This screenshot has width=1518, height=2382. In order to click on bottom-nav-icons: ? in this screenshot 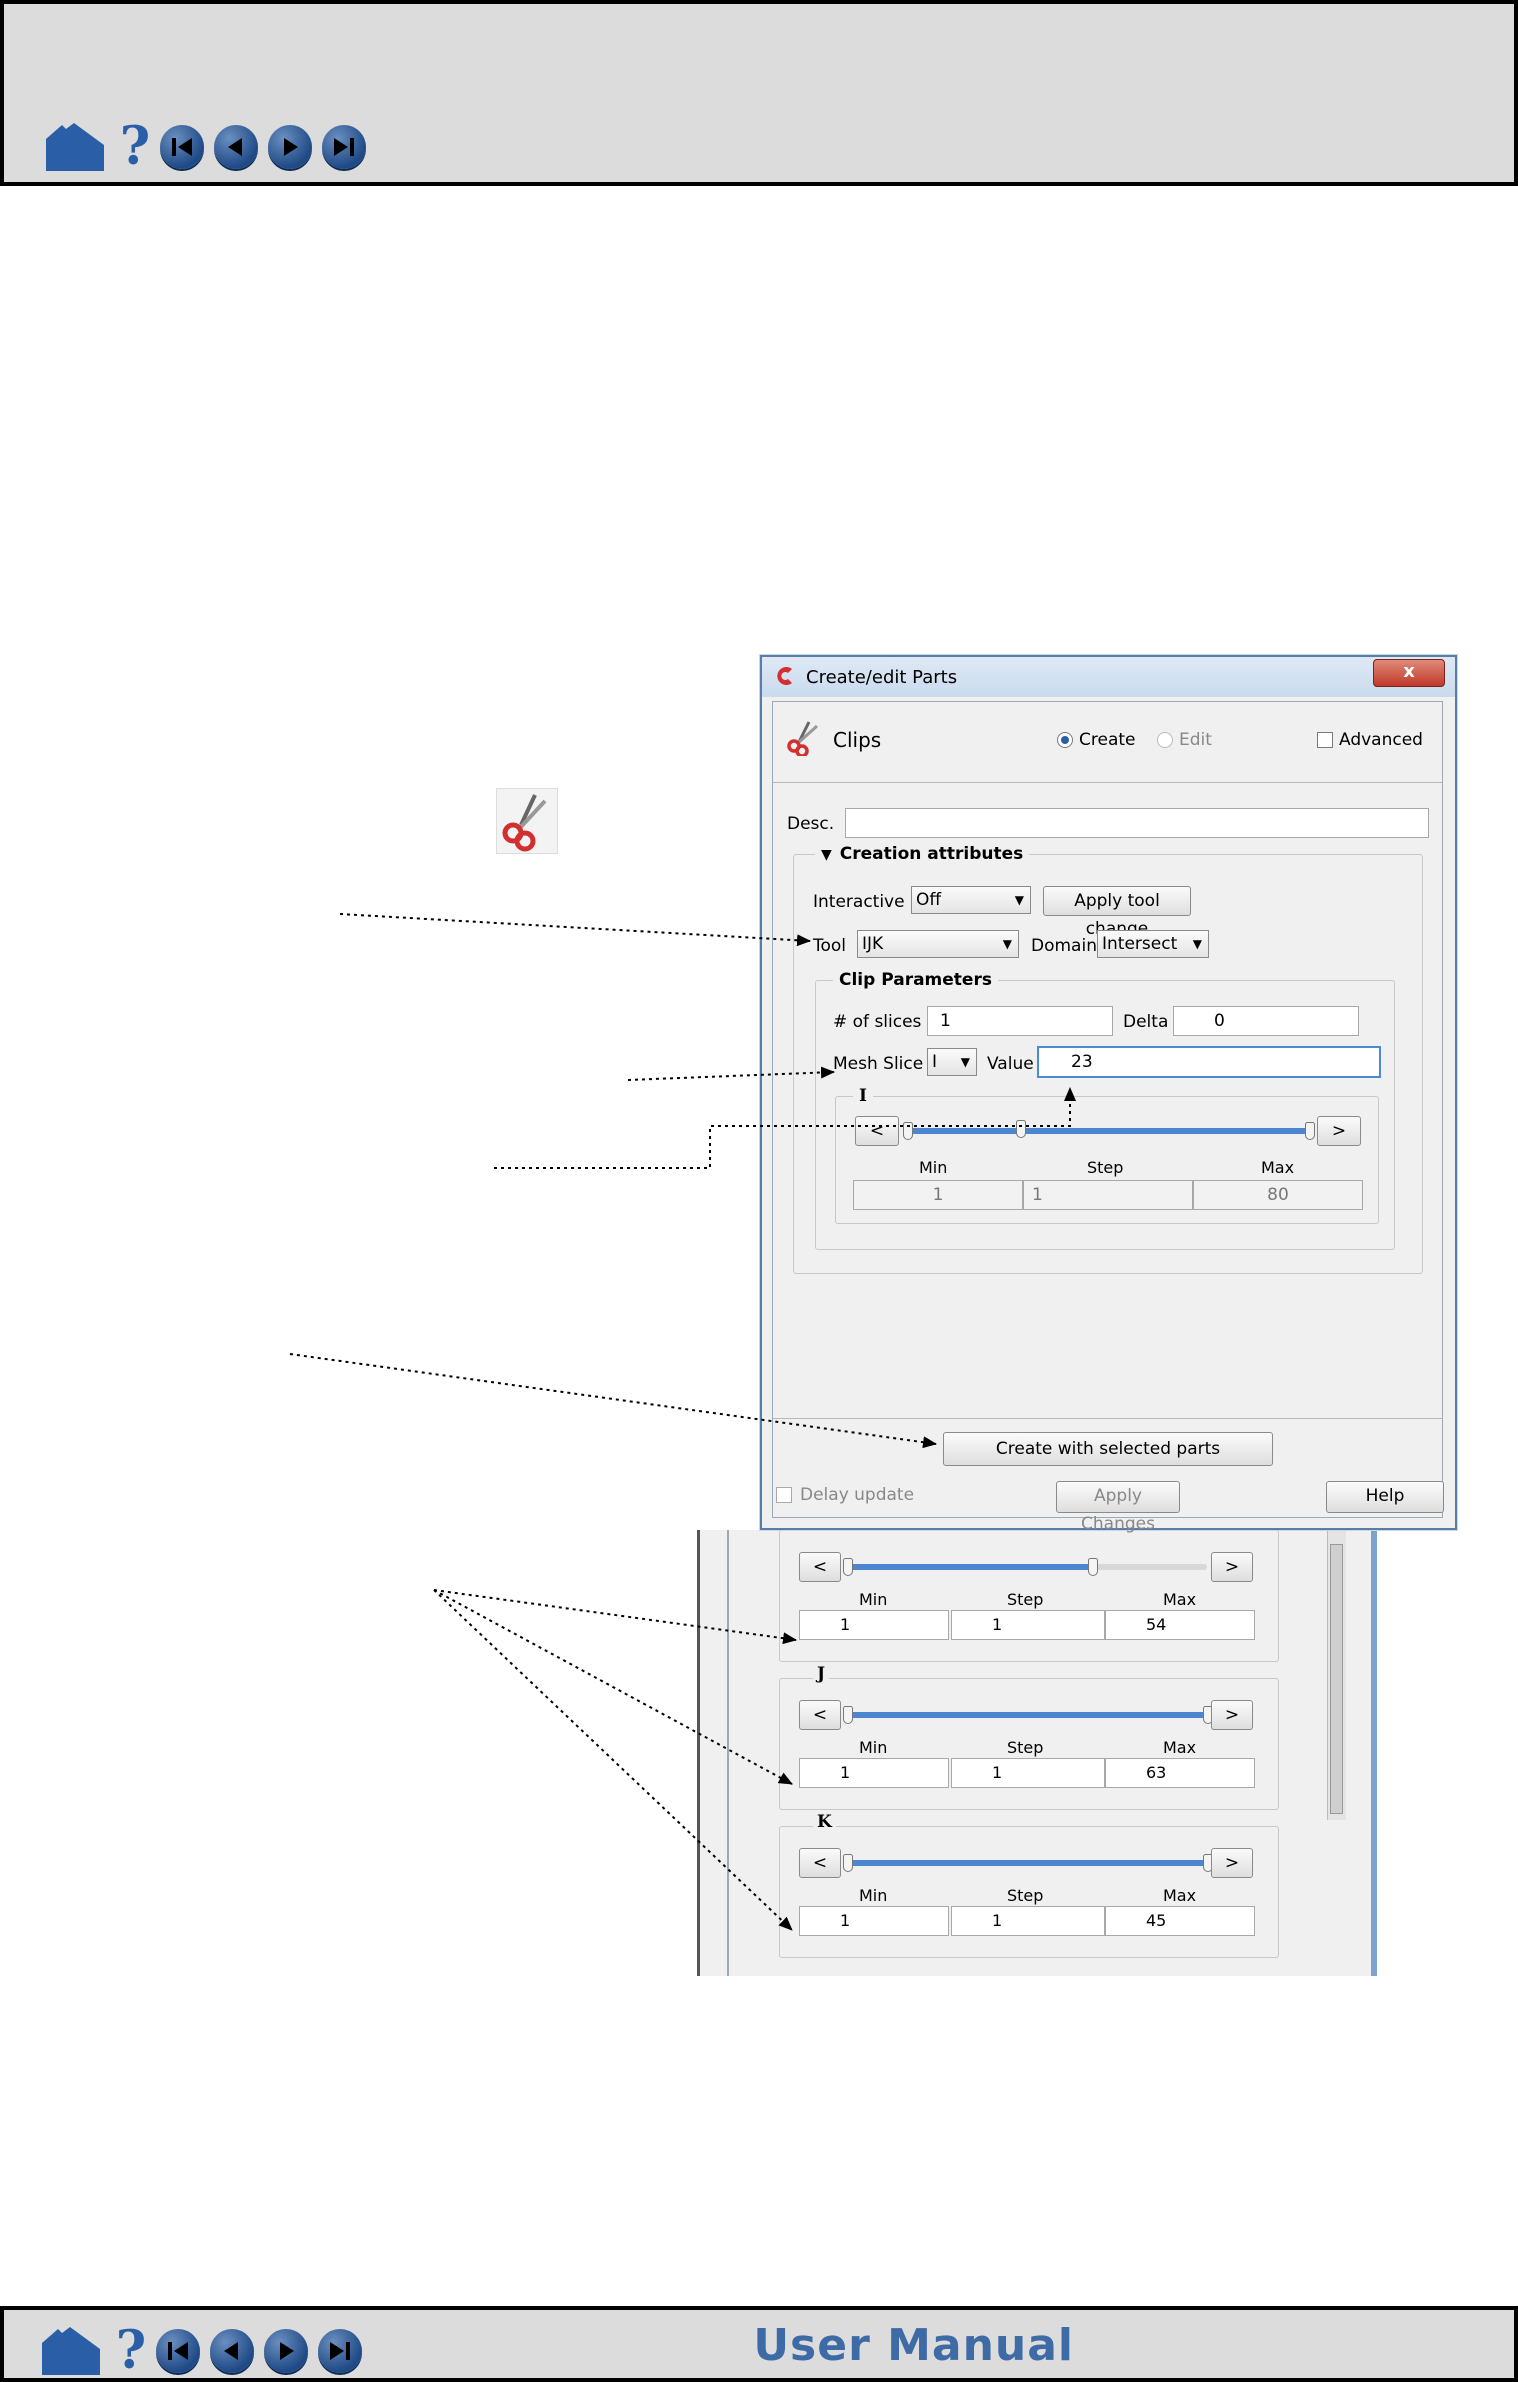, I will do `click(204, 2350)`.